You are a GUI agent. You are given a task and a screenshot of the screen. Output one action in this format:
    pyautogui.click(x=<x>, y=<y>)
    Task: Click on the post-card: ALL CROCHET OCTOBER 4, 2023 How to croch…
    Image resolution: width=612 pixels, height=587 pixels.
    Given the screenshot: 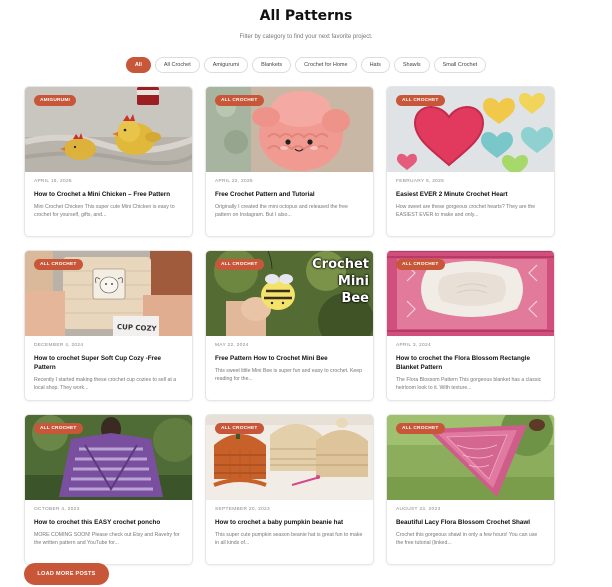 What is the action you would take?
    pyautogui.click(x=108, y=489)
    